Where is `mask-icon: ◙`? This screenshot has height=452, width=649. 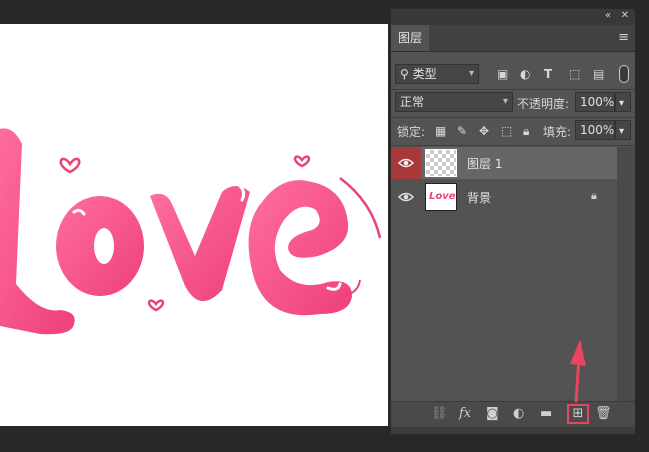
mask-icon: ◙ is located at coordinates (492, 414).